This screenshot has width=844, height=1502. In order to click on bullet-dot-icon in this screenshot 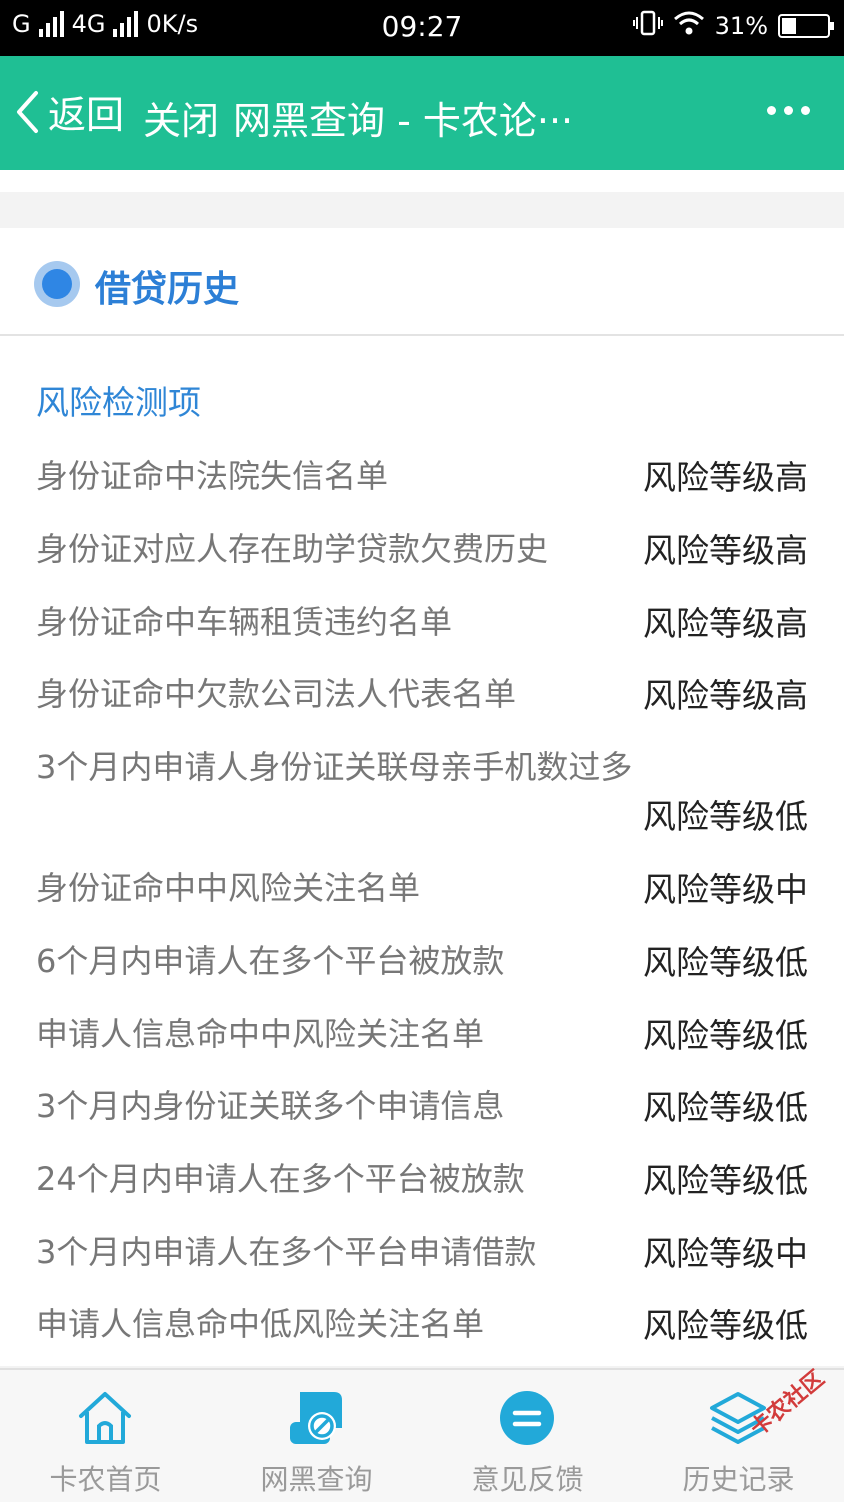, I will do `click(57, 284)`.